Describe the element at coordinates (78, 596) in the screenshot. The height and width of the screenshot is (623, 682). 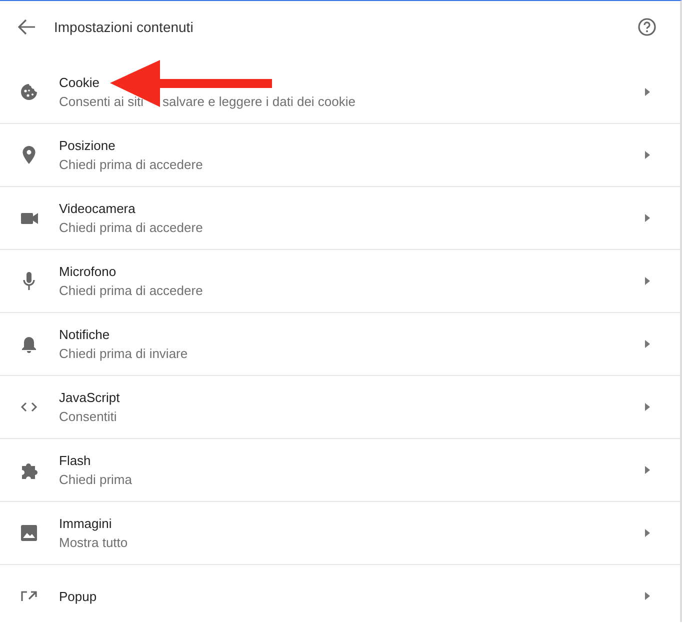
I see `item-title: Popup` at that location.